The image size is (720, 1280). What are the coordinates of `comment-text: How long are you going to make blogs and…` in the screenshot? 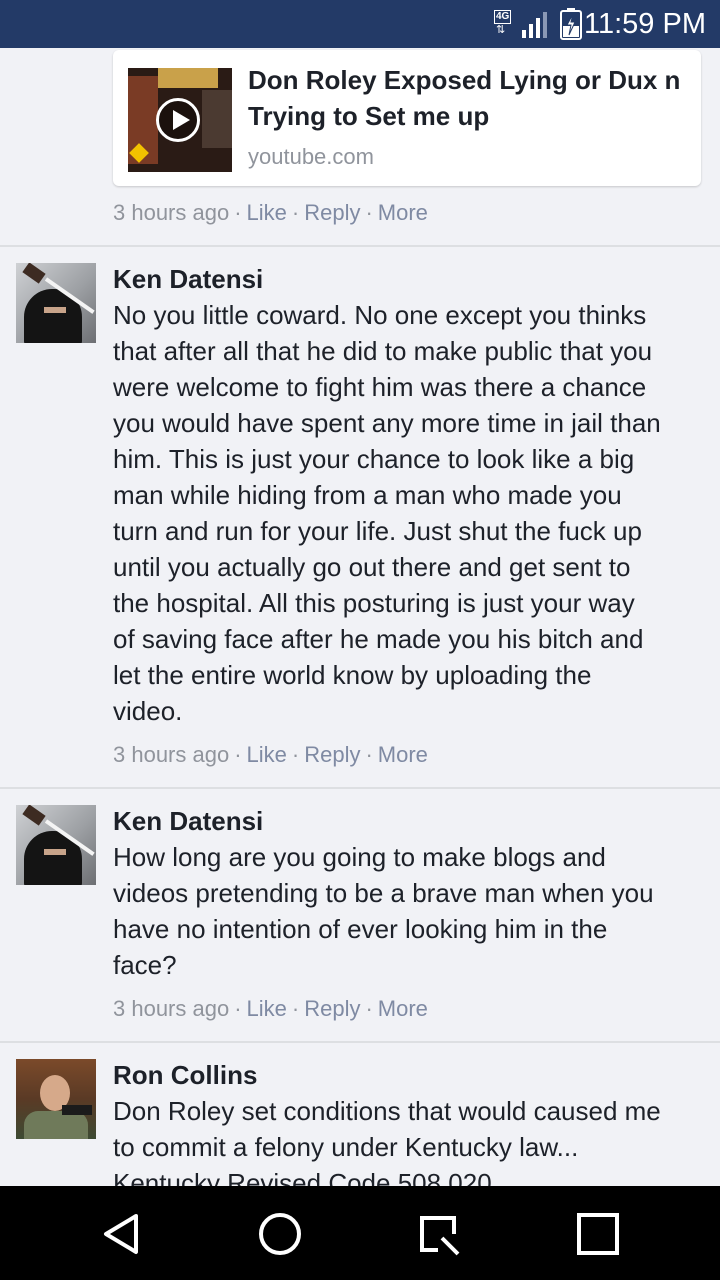 It's located at (383, 911).